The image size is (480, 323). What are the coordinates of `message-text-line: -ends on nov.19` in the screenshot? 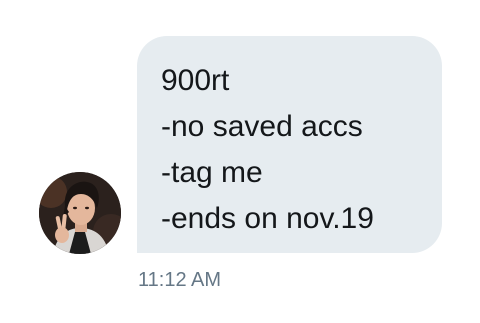 It's located at (267, 218).